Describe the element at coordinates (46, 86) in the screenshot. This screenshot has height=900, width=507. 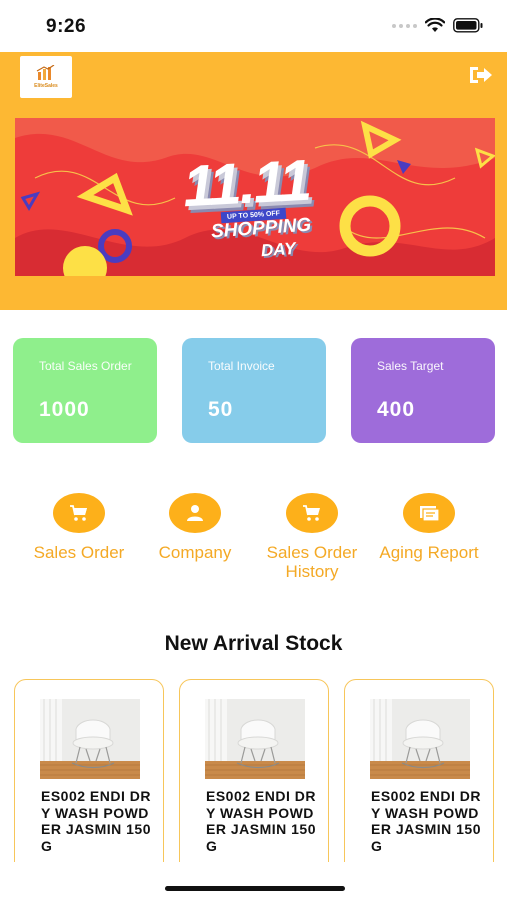
I see `logo-text: EliteSales` at that location.